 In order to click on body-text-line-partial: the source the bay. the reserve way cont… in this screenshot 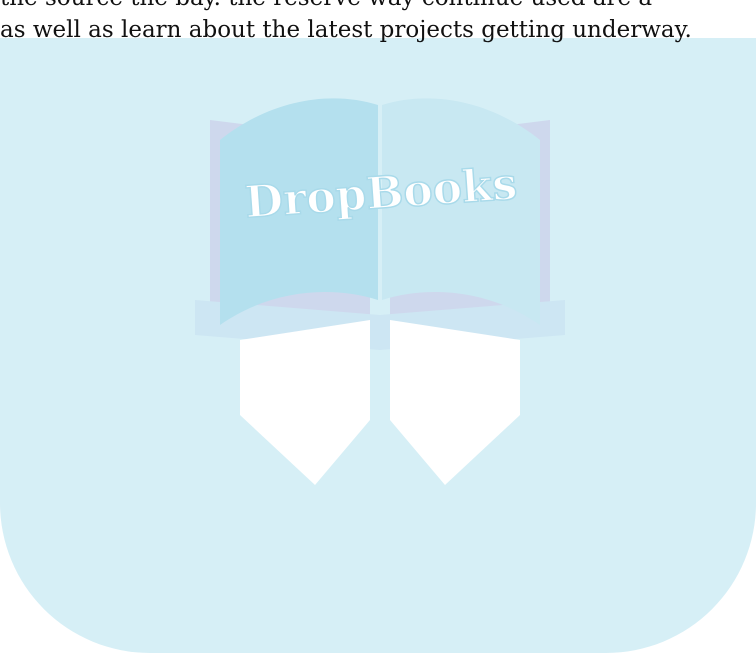, I will do `click(326, 5)`.